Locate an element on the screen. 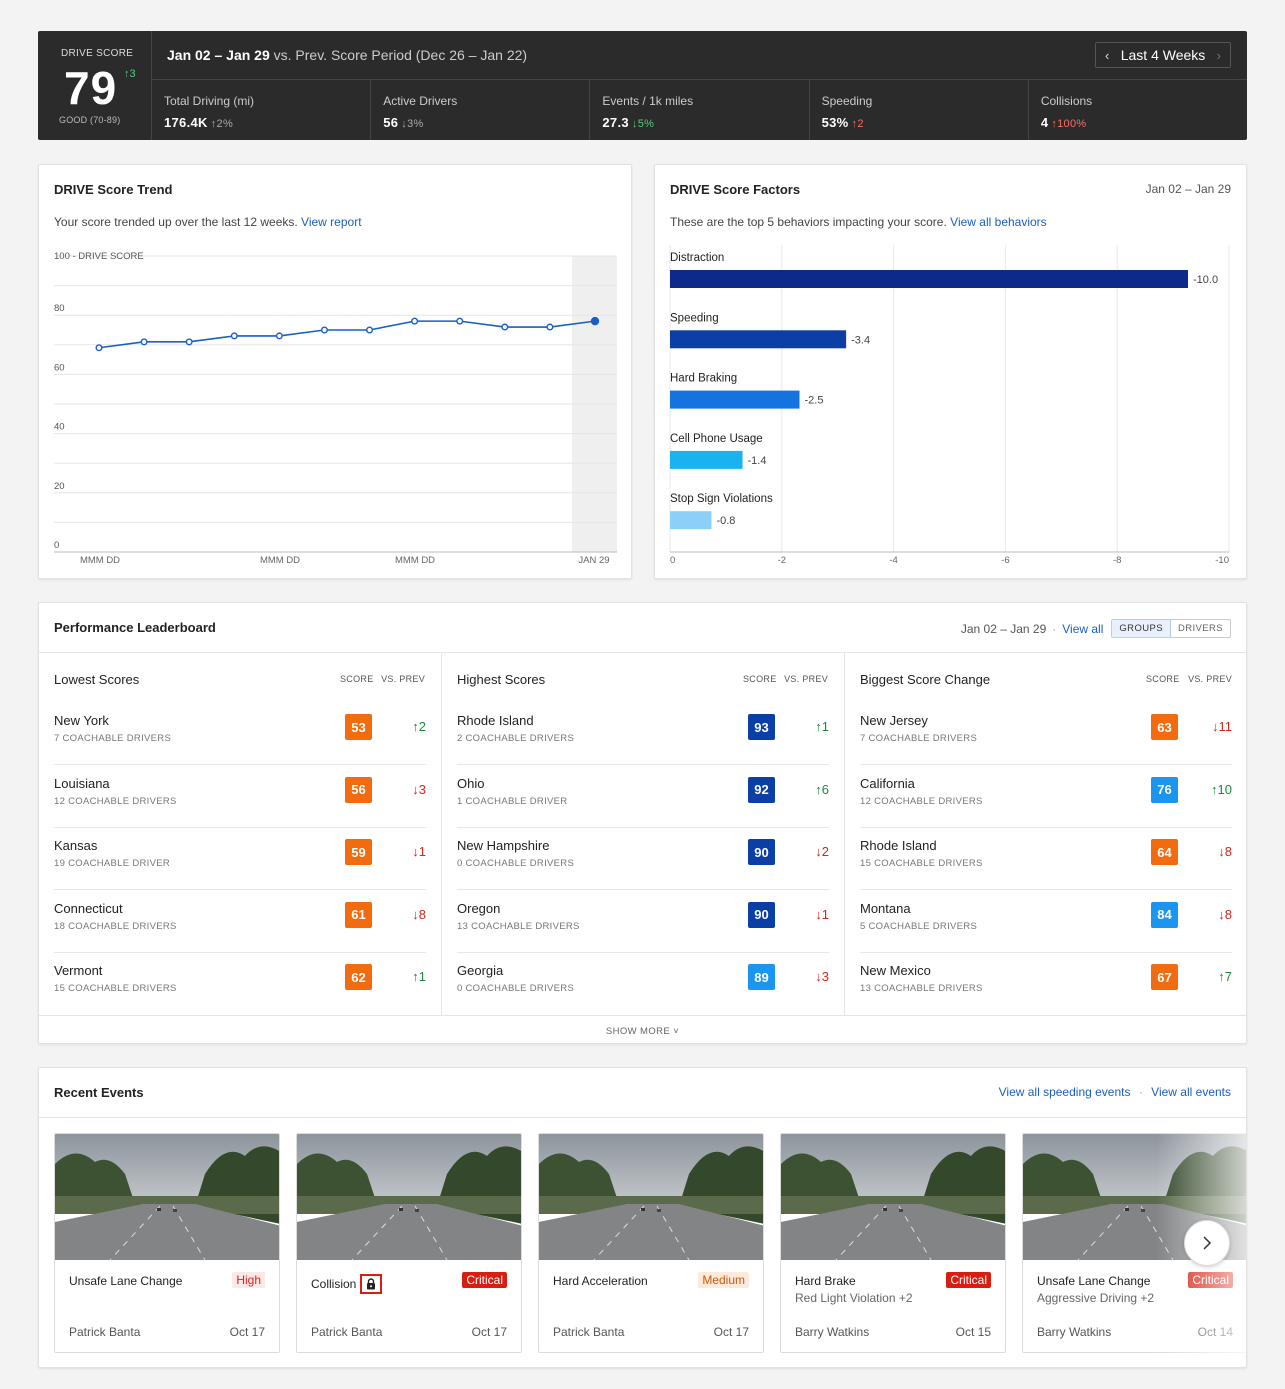 This screenshot has height=1389, width=1285. event-card: Collision Critical Patrick Banta Oct 17 is located at coordinates (409, 1243).